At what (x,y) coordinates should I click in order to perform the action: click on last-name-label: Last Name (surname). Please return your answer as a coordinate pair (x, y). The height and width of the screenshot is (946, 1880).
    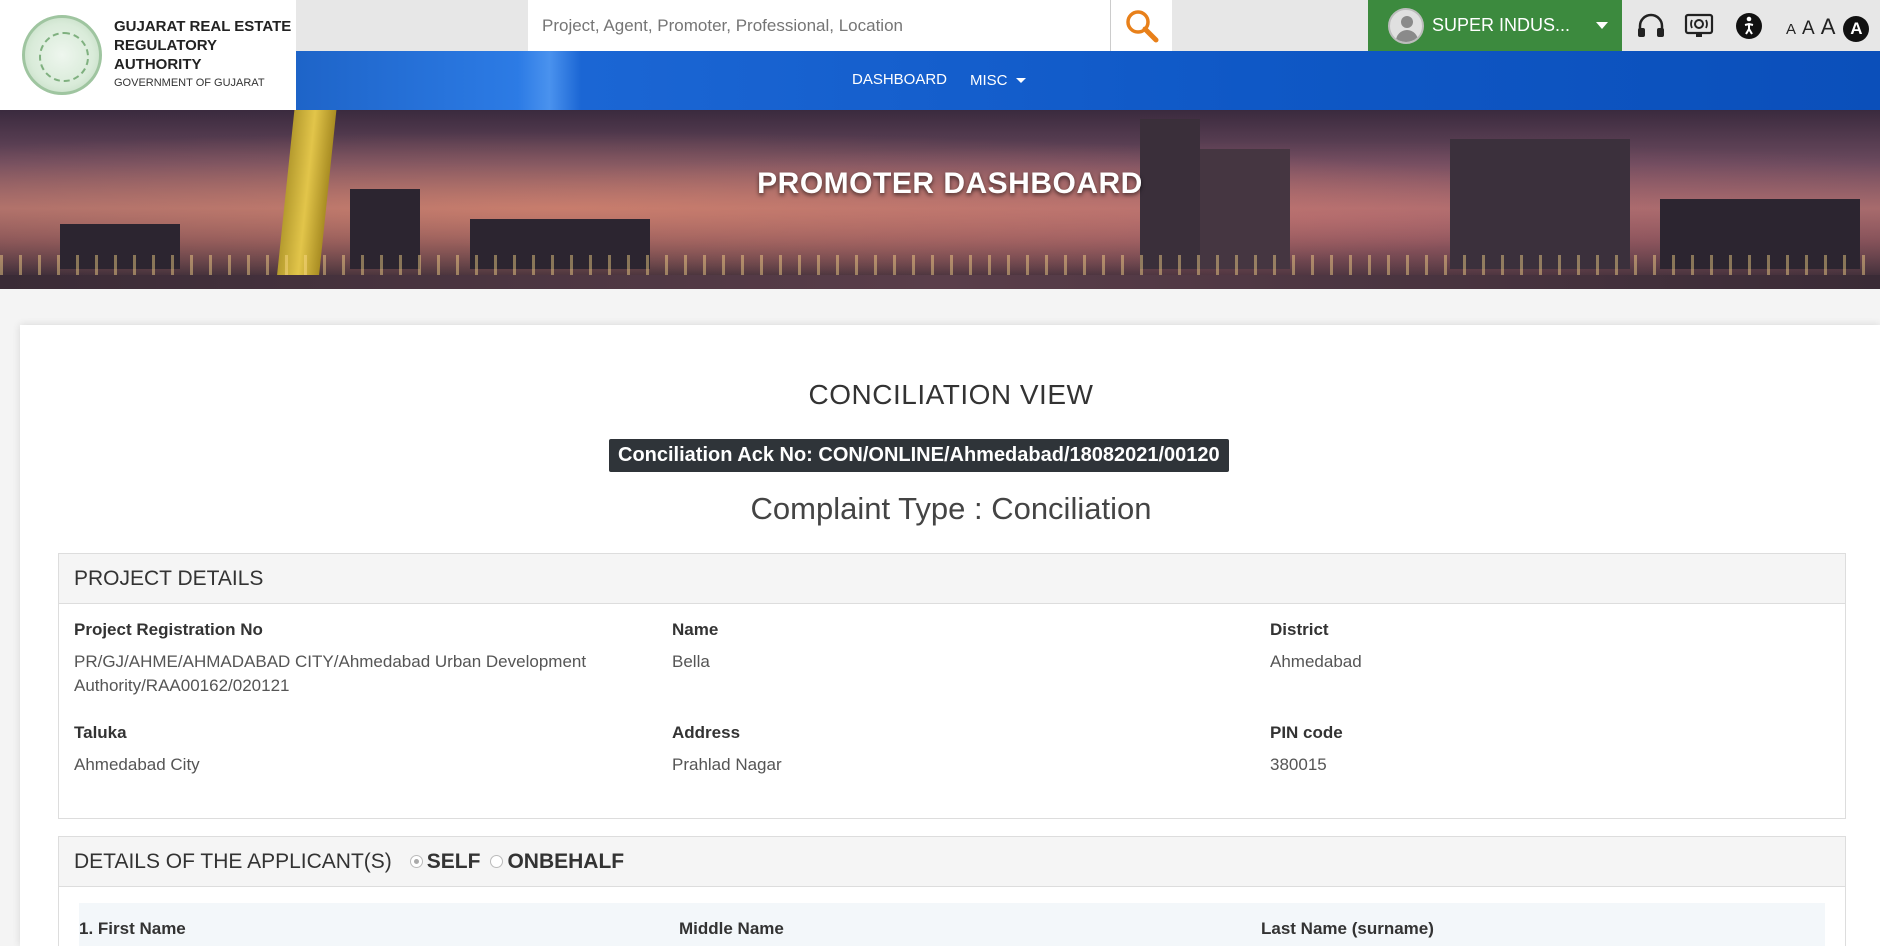
    Looking at the image, I should click on (1347, 928).